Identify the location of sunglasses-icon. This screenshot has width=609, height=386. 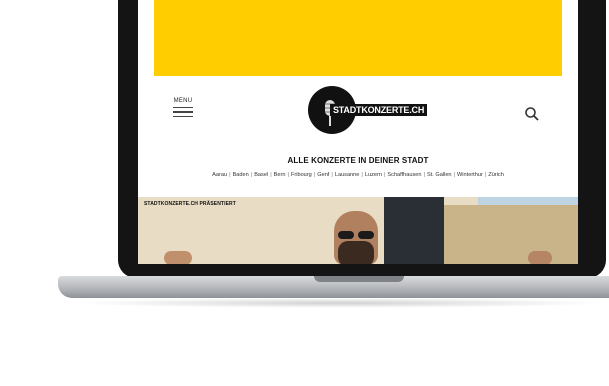
(356, 235).